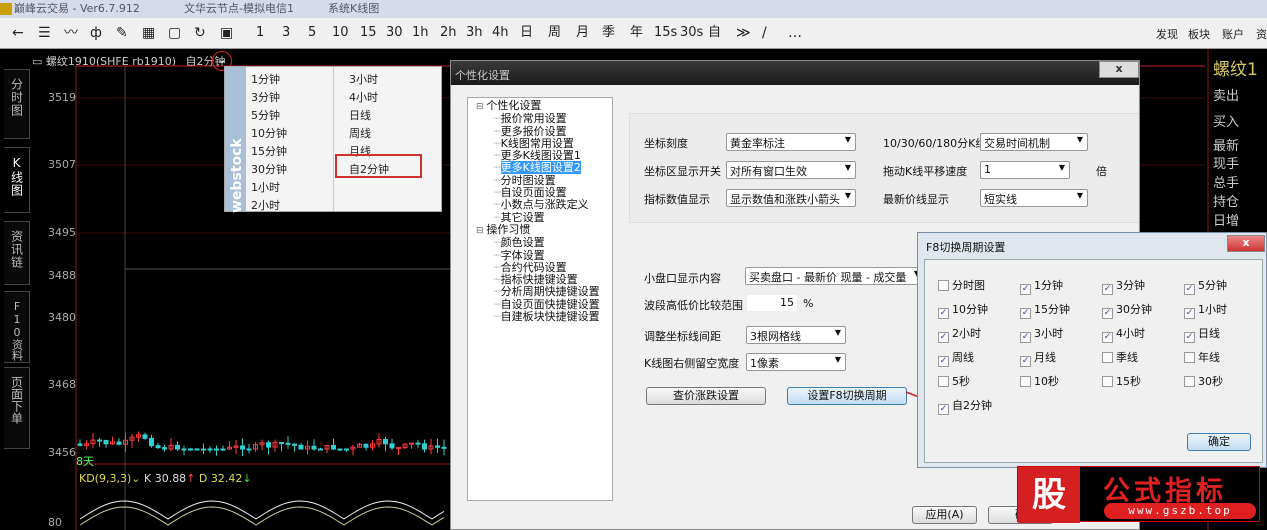 The image size is (1267, 530). I want to click on f8-settings-button: 设置F8切换周期, so click(847, 396).